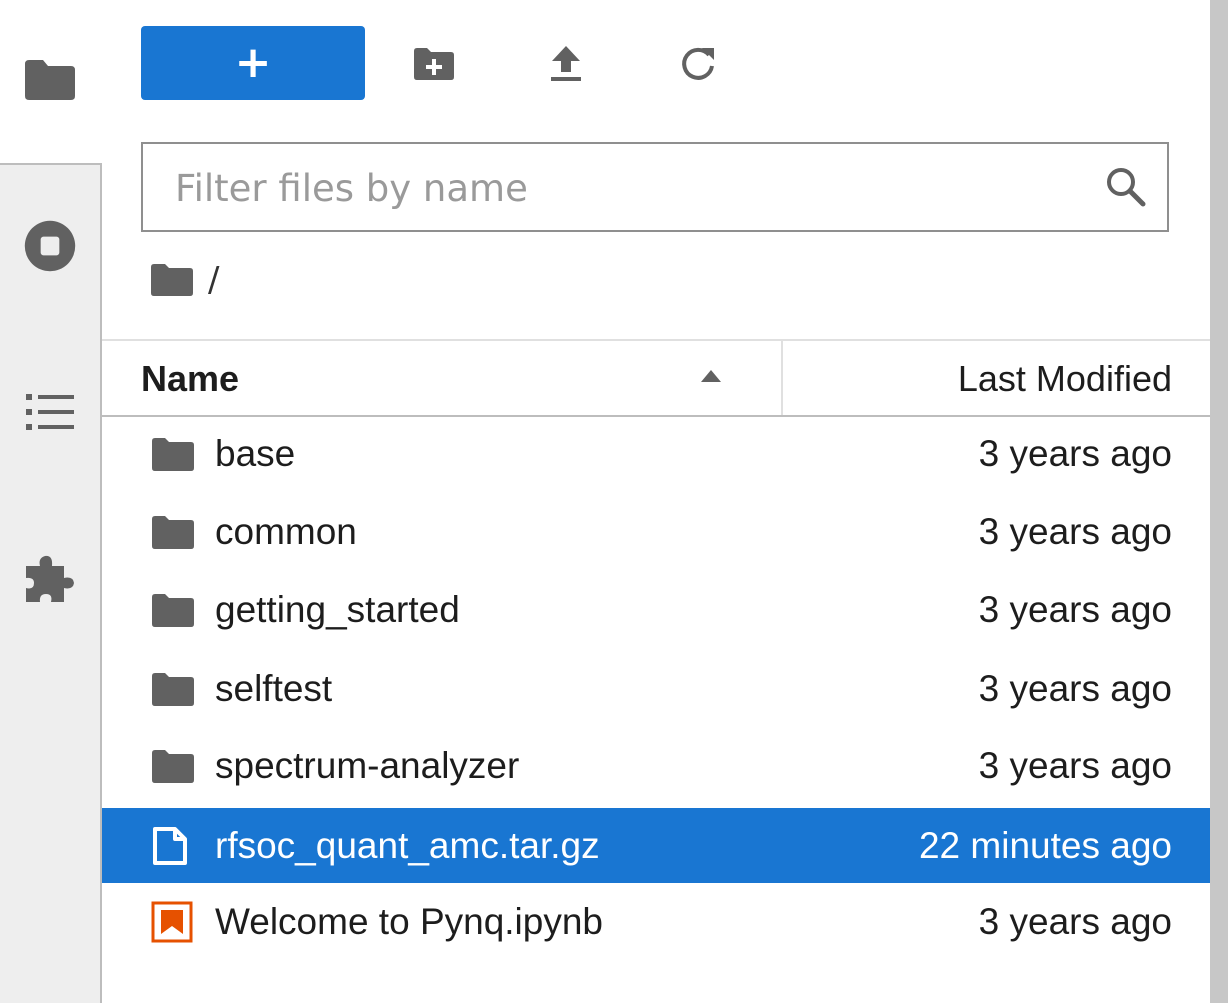  I want to click on list-item: selftest 3 years ago, so click(656, 688).